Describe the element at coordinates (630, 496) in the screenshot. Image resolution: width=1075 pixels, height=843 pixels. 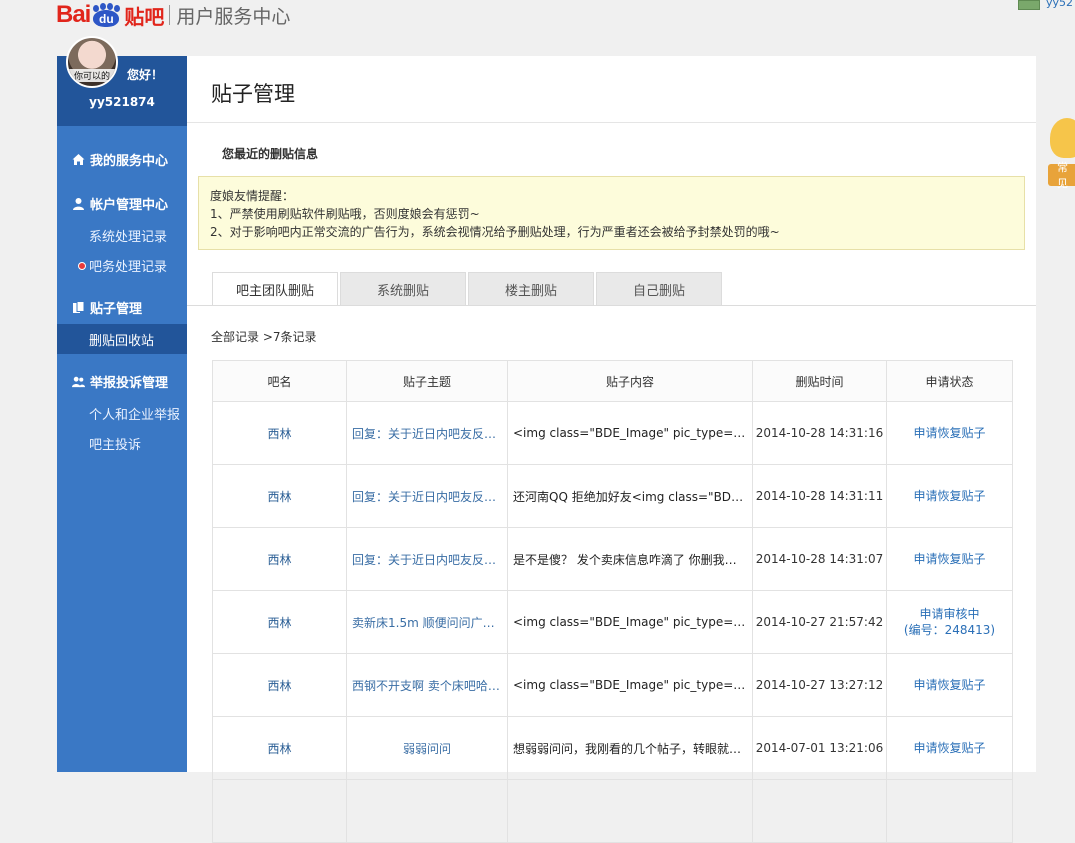
I see `post-content: 还河南QQ 拒绝加好友<img class="BDE_Smiley"` at that location.